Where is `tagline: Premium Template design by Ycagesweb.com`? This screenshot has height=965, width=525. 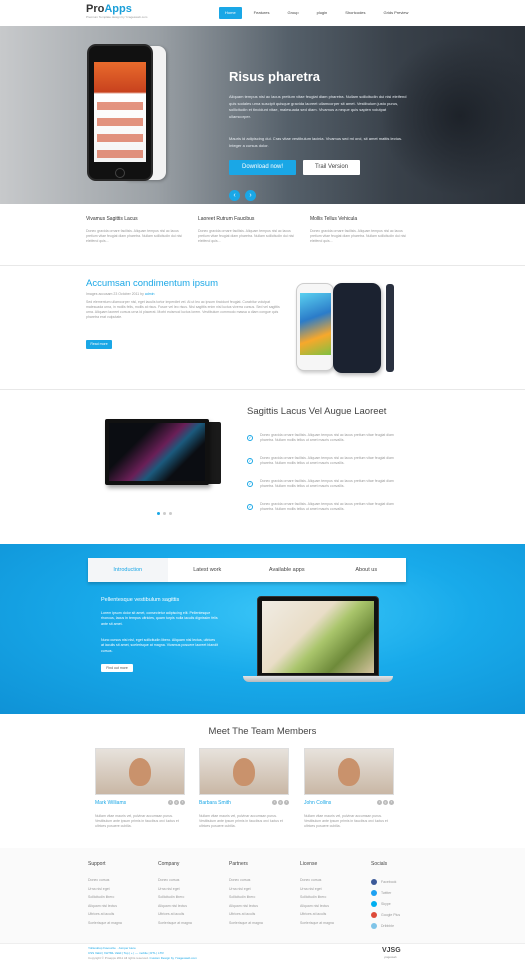
tagline: Premium Template design by Ycagesweb.com is located at coordinates (117, 17).